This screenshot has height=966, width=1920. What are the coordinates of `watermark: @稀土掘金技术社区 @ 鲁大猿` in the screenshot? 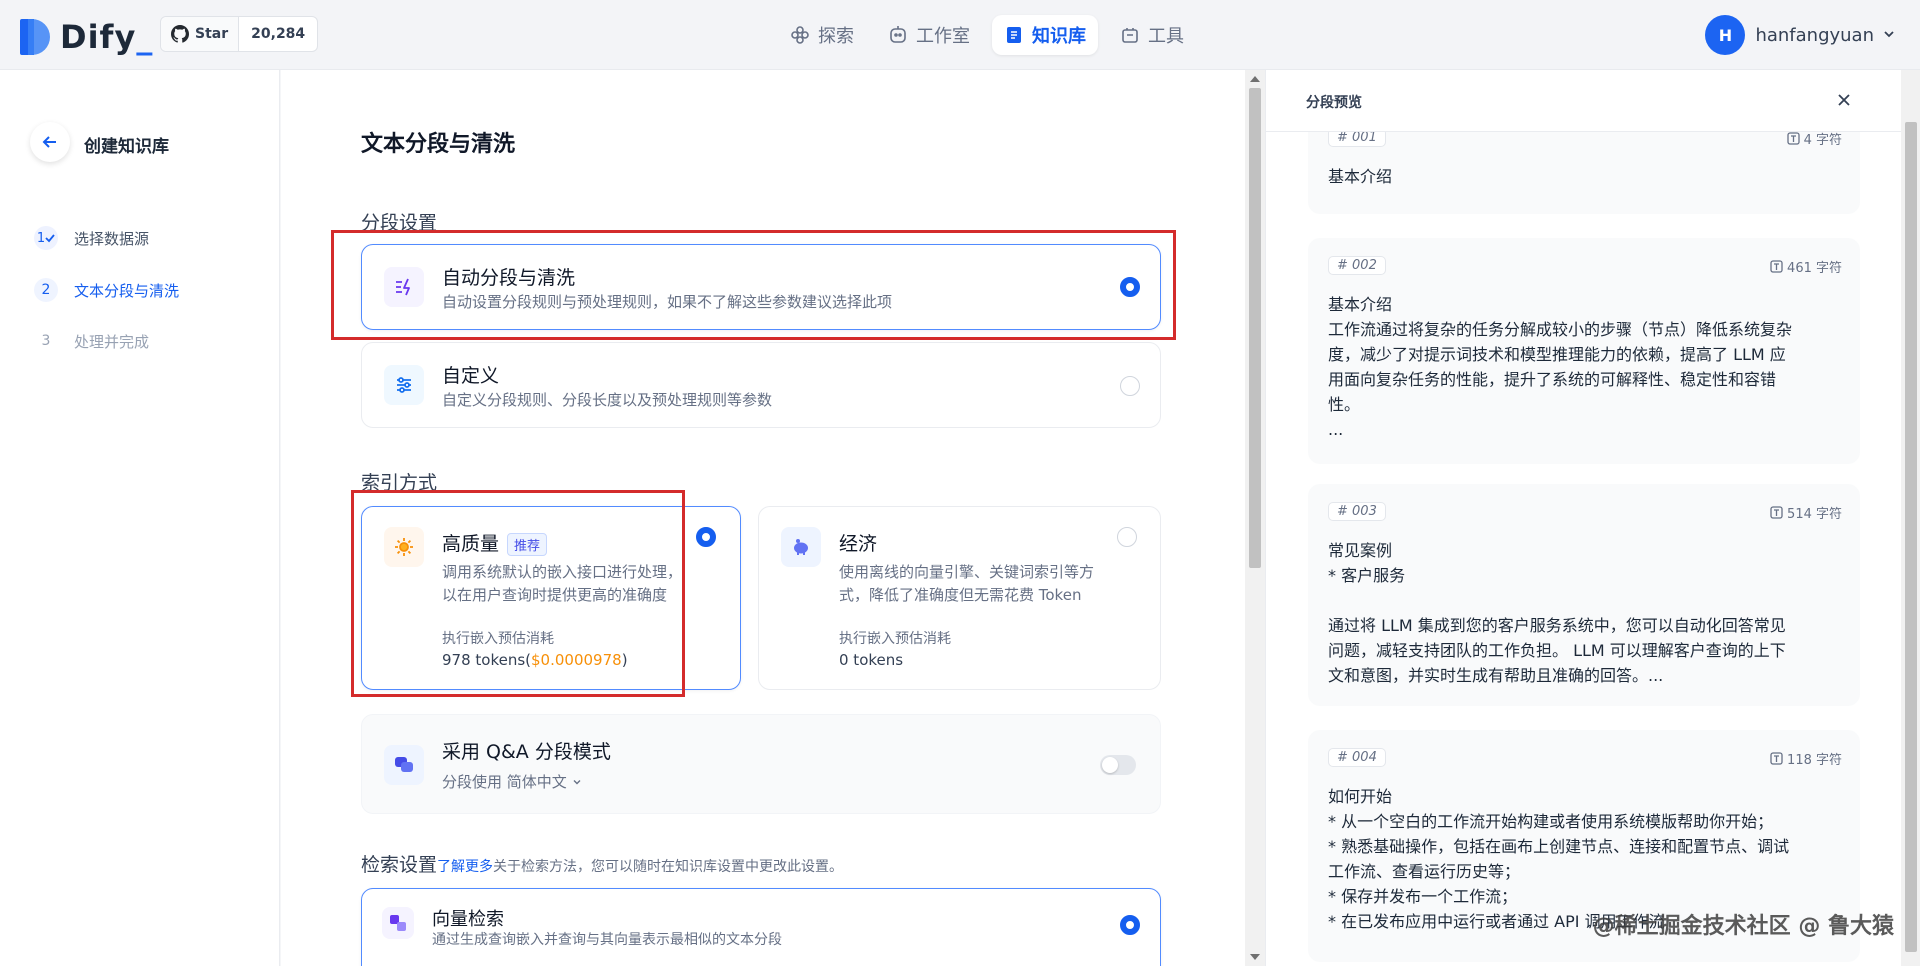 It's located at (1743, 926).